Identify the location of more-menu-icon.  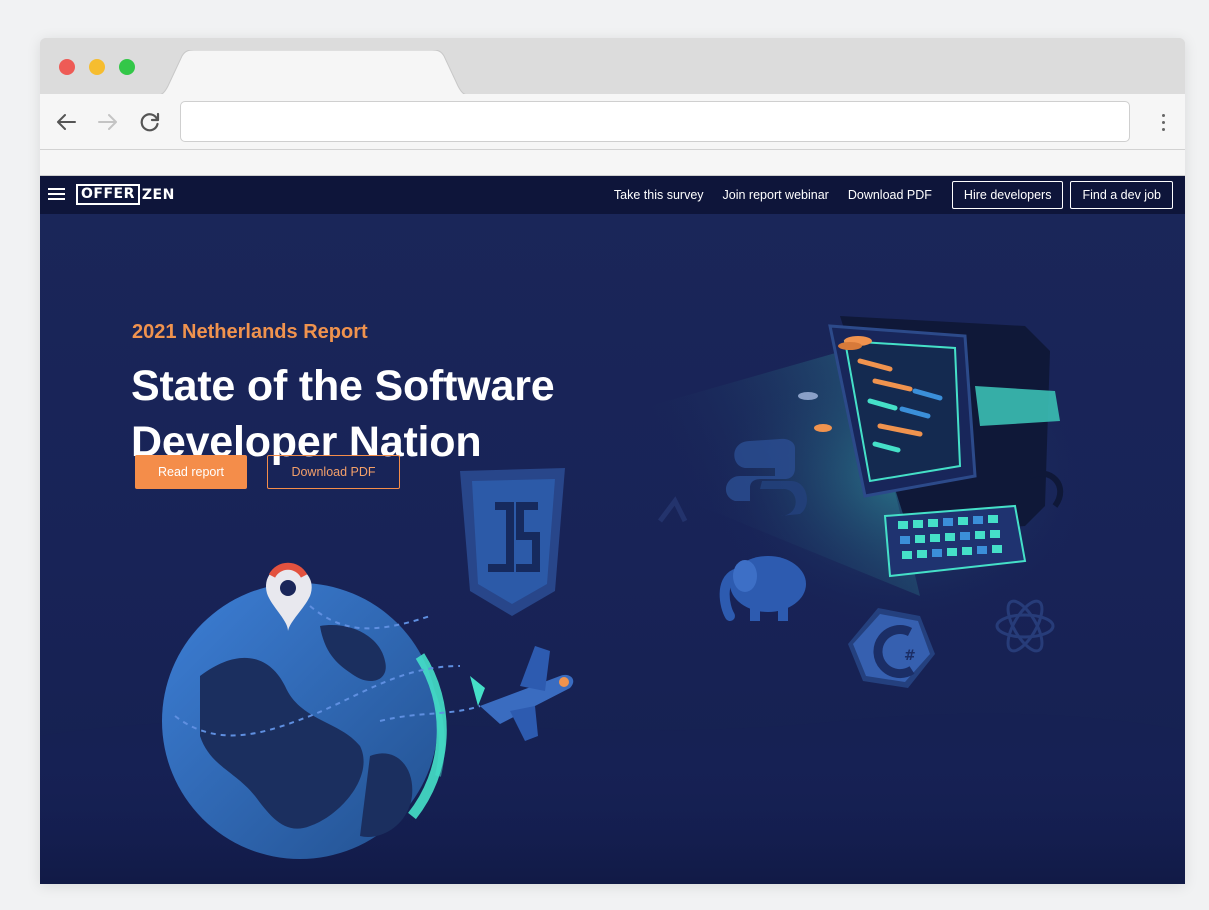
(1163, 122).